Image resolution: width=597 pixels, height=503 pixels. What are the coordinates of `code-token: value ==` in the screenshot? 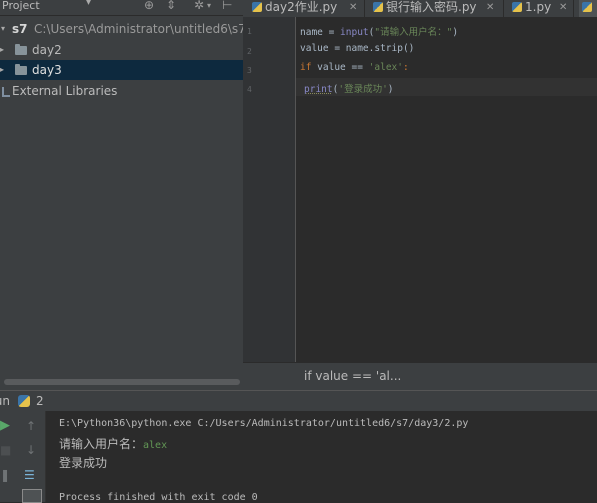 It's located at (340, 67).